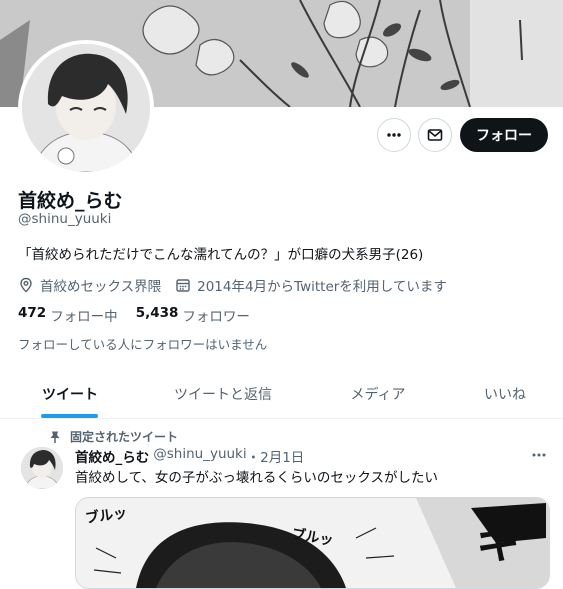 The width and height of the screenshot is (563, 589). I want to click on tab-likes: いいね, so click(505, 394).